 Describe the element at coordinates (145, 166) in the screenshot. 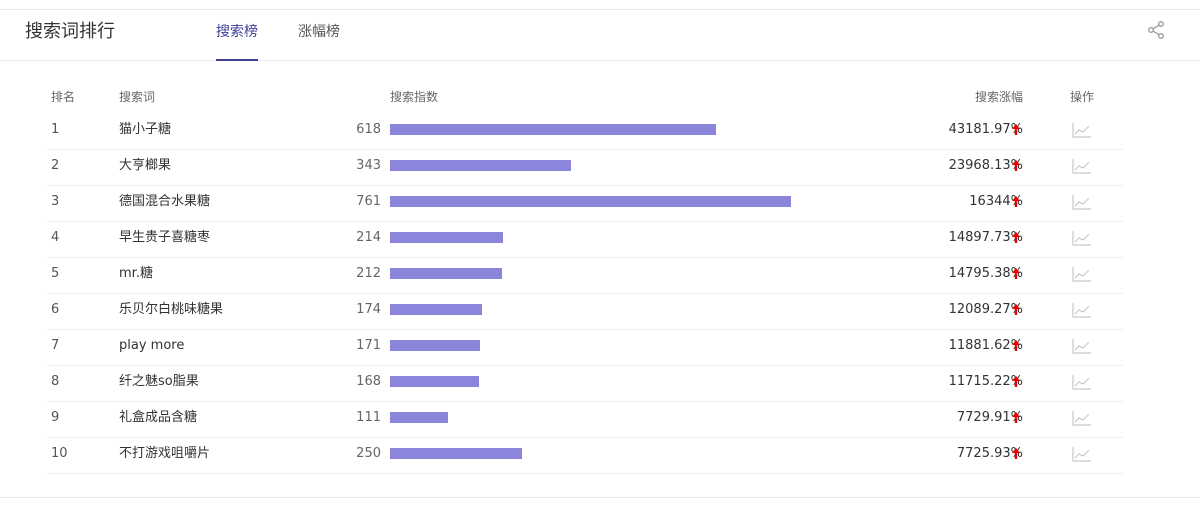

I see `keyword-link: 大亨榔果` at that location.